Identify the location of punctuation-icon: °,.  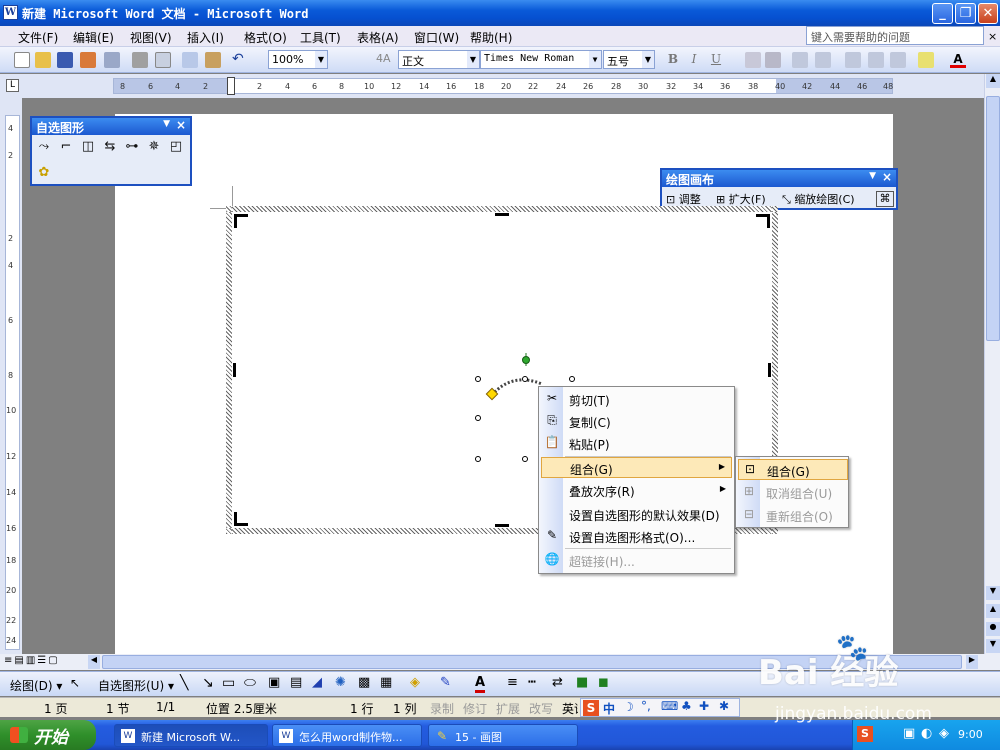
(646, 706).